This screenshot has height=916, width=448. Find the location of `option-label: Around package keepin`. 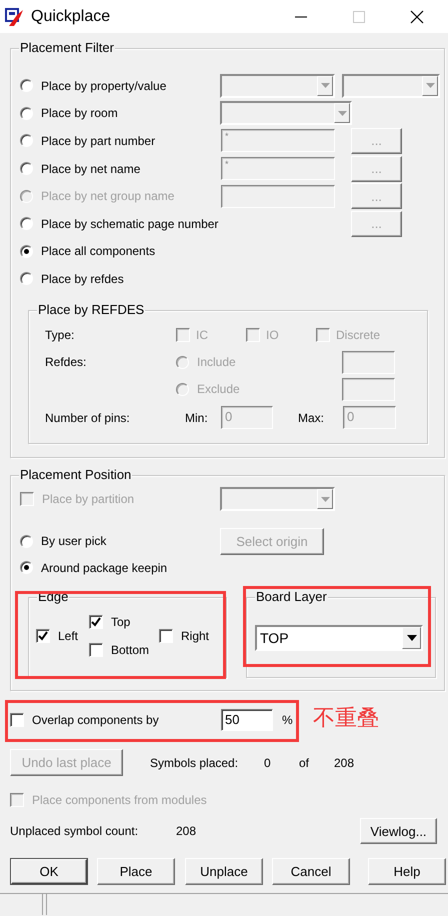

option-label: Around package keepin is located at coordinates (104, 567).